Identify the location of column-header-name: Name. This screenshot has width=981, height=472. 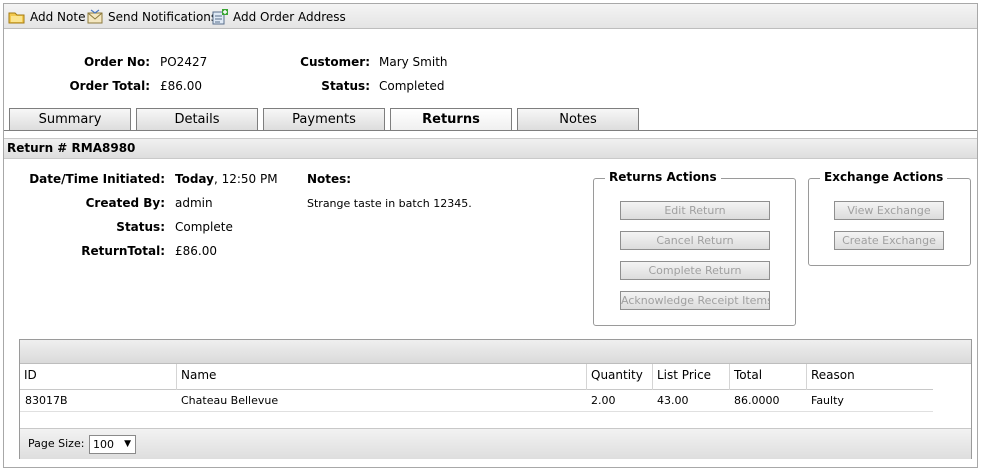
(381, 377).